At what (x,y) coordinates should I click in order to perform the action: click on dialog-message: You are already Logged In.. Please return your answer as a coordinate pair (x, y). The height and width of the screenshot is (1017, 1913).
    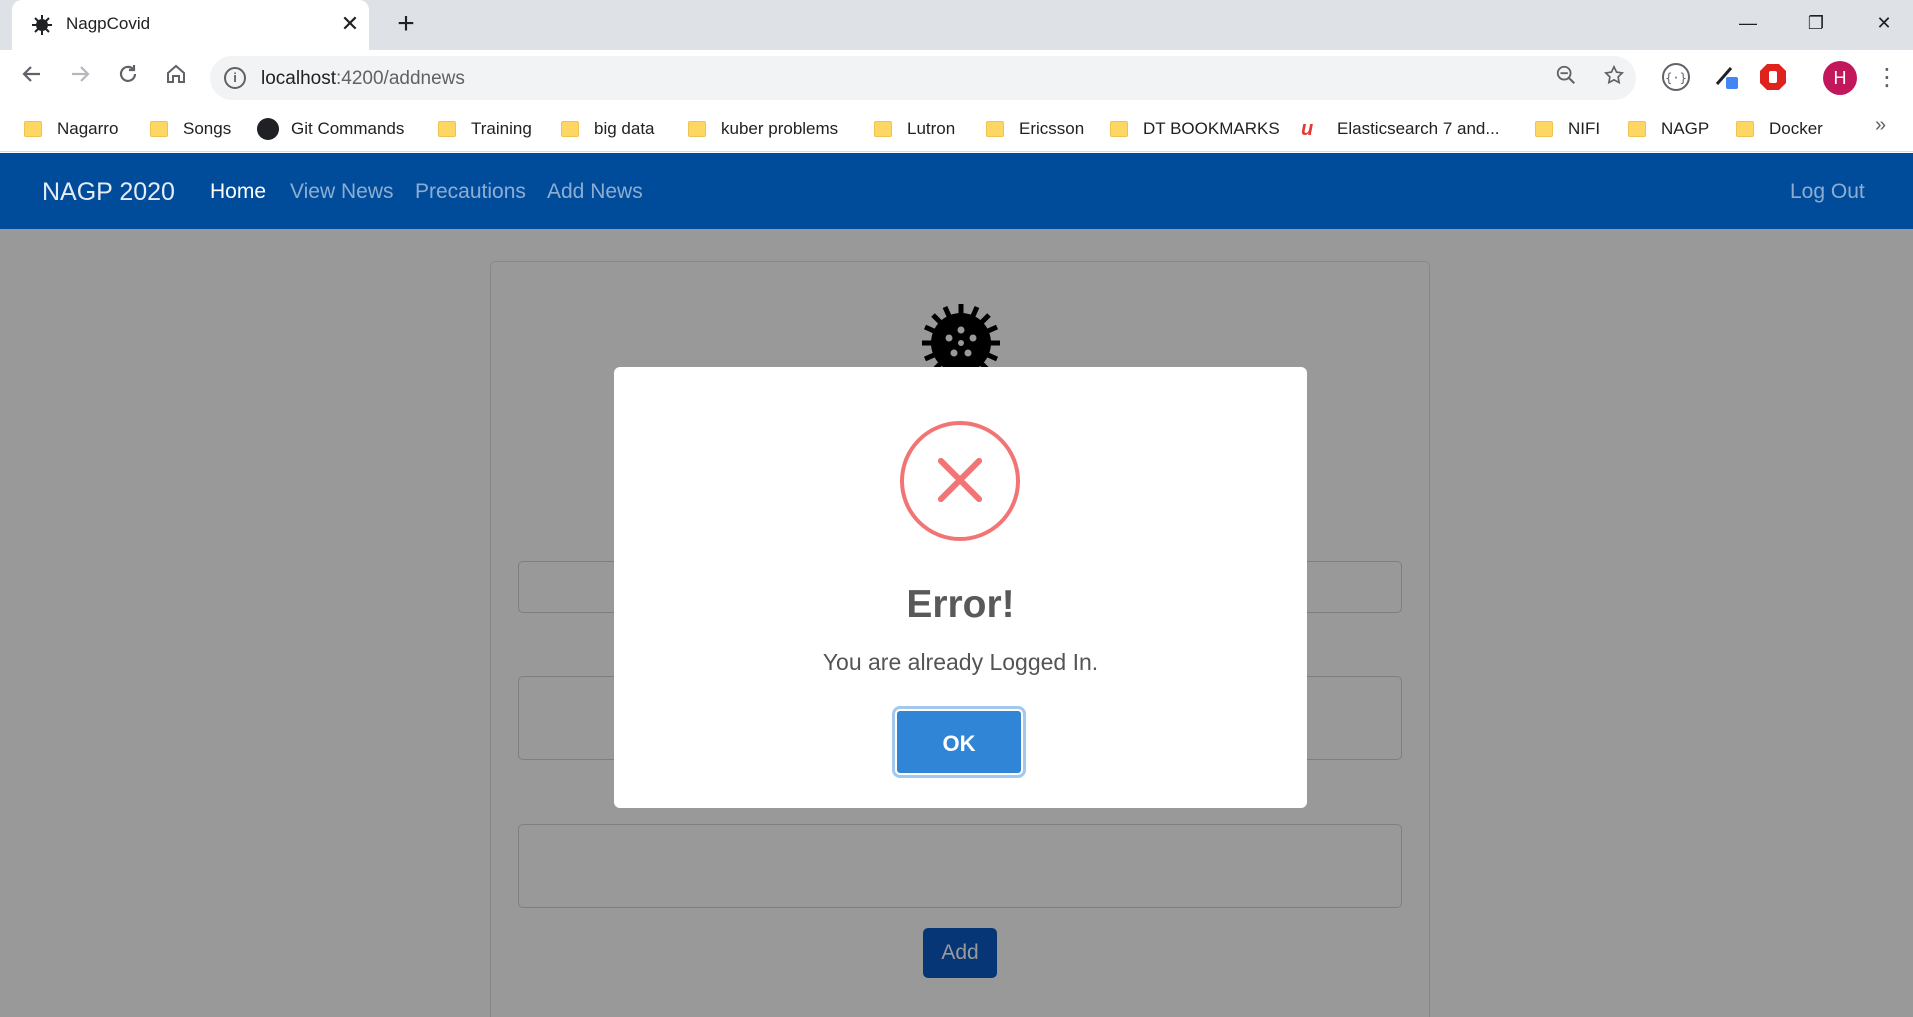
    Looking at the image, I should click on (960, 662).